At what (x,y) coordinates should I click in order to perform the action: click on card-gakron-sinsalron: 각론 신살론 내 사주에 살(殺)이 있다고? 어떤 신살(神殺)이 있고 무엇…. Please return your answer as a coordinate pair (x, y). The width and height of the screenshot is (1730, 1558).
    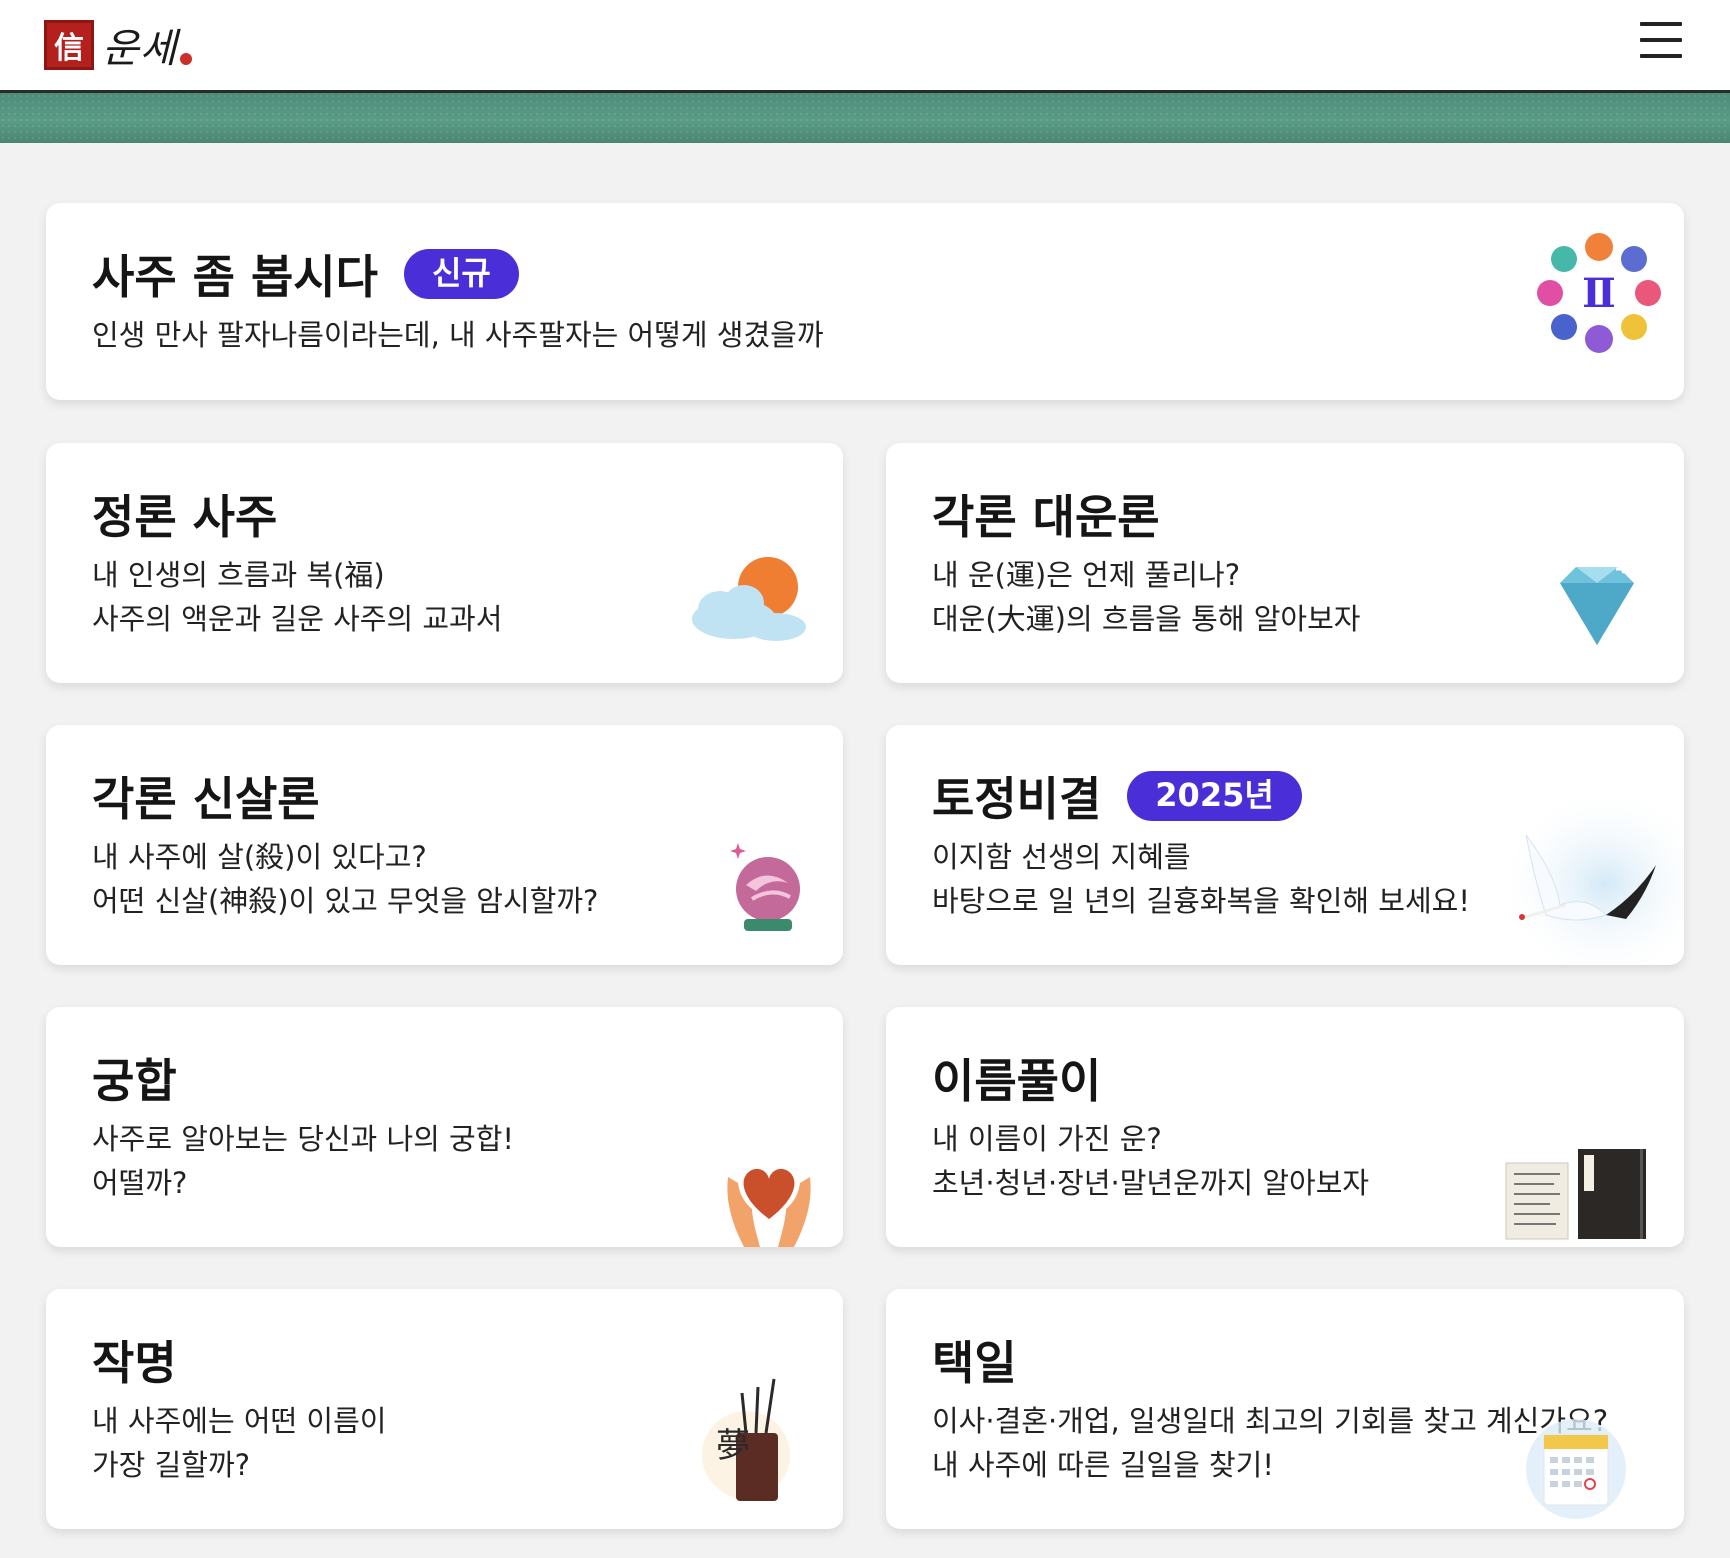
    Looking at the image, I should click on (444, 845).